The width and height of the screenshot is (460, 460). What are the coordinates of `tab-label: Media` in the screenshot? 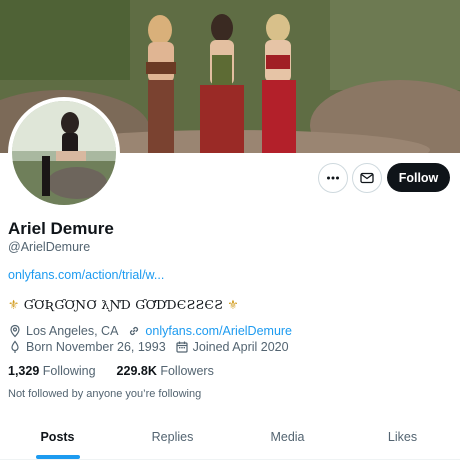 It's located at (287, 437).